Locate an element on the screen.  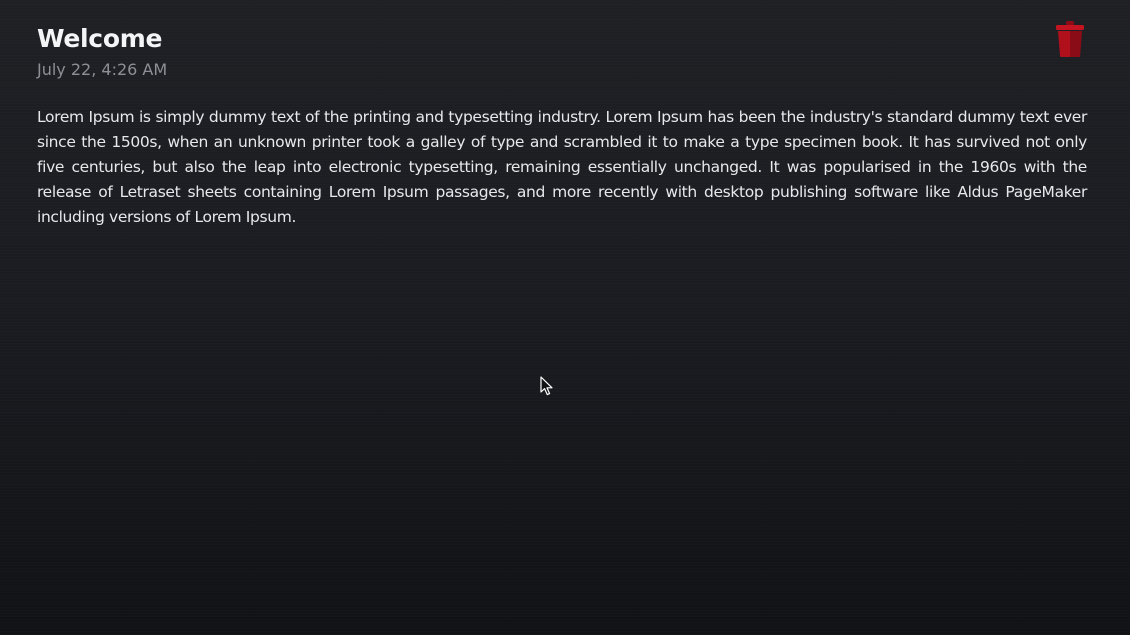
mouse-cursor-icon is located at coordinates (546, 386).